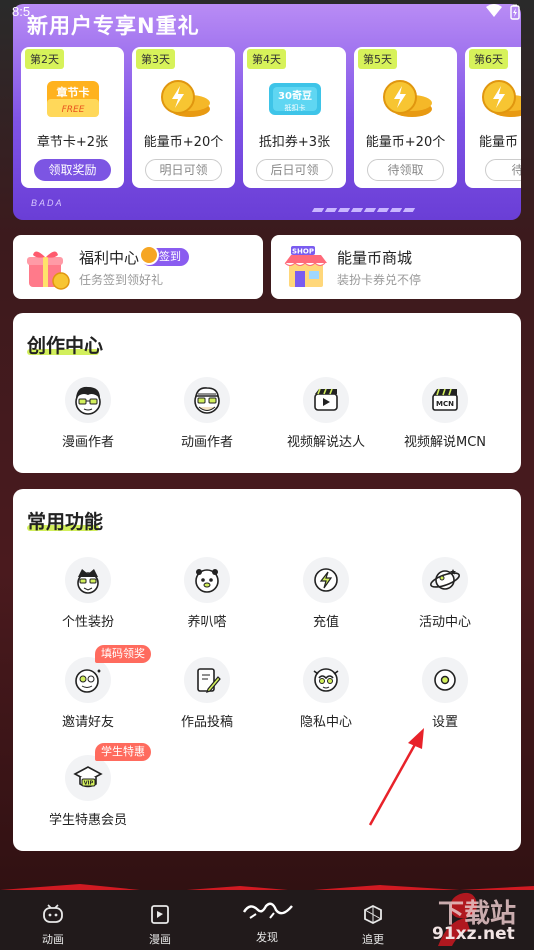 The image size is (534, 950). I want to click on animation-author-item: 动画作者, so click(207, 413).